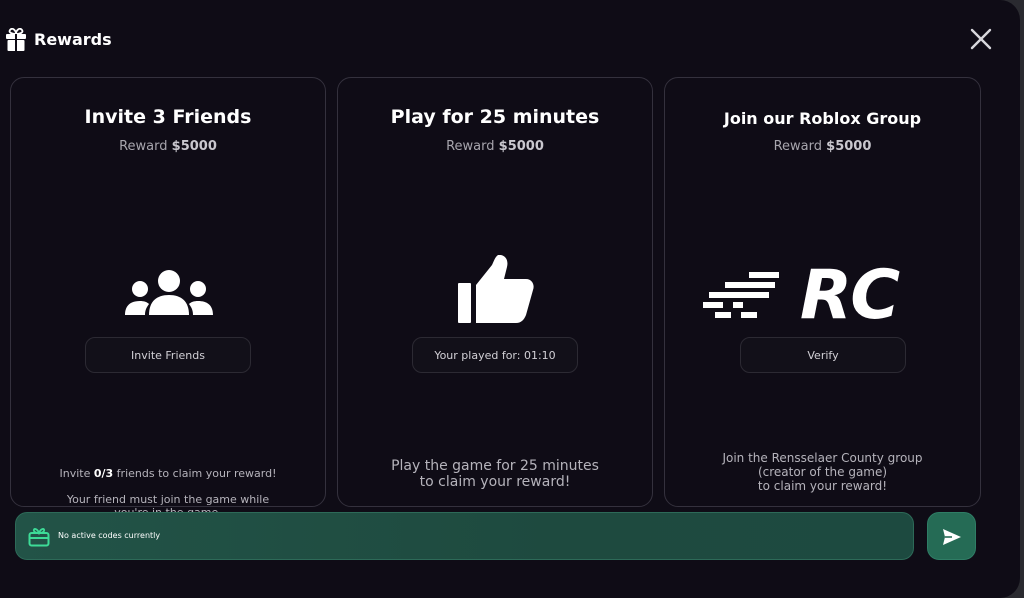  Describe the element at coordinates (850, 293) in the screenshot. I see `rc-logo-text: RC` at that location.